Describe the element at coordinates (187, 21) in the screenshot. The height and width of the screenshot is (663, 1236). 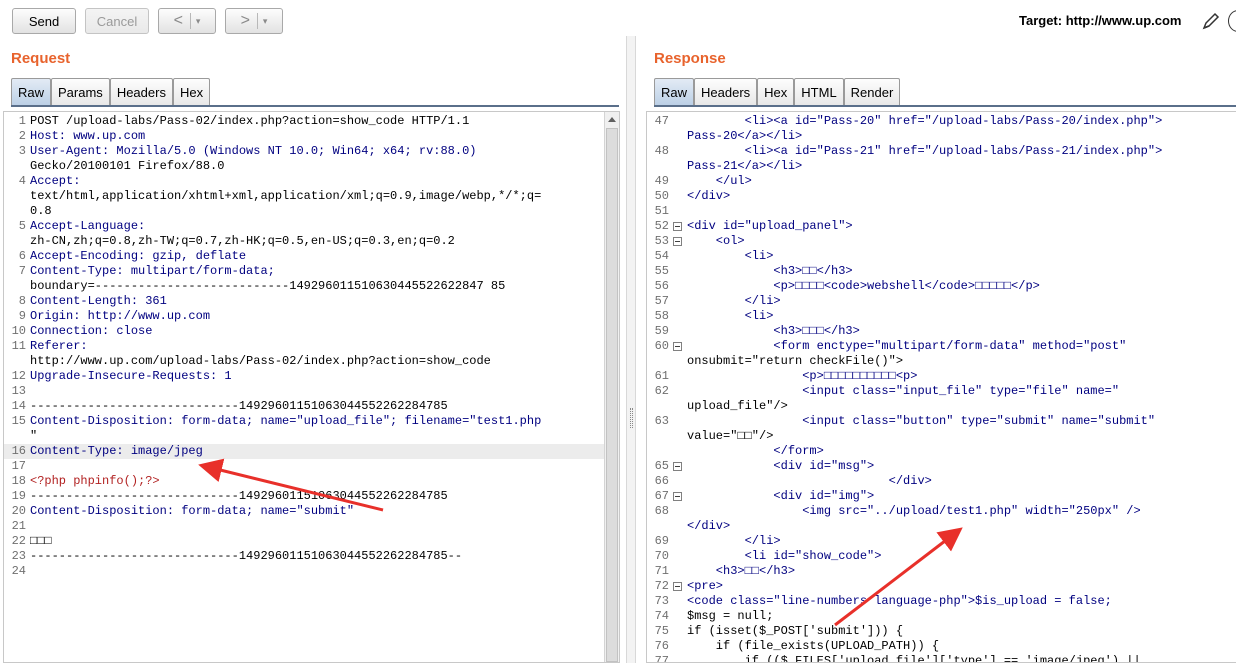
I see `back-button: < ▾` at that location.